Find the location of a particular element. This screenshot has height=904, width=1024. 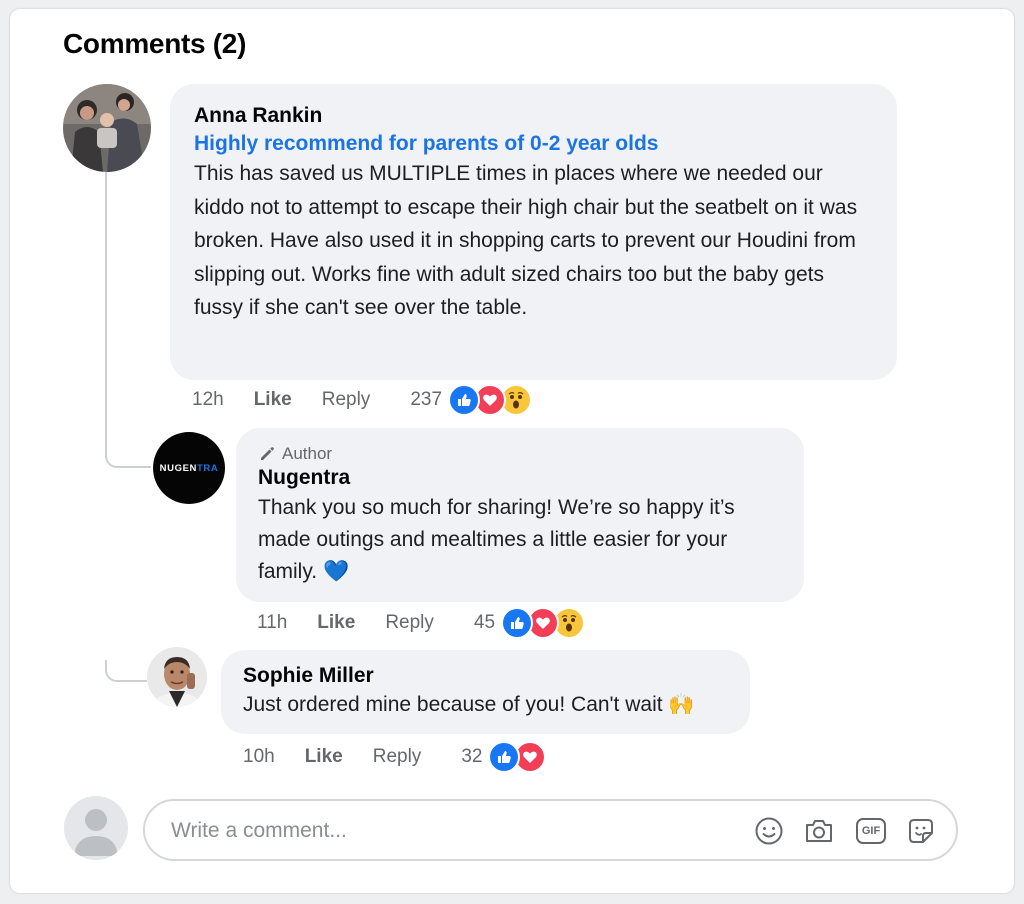

sticker-icon is located at coordinates (921, 831).